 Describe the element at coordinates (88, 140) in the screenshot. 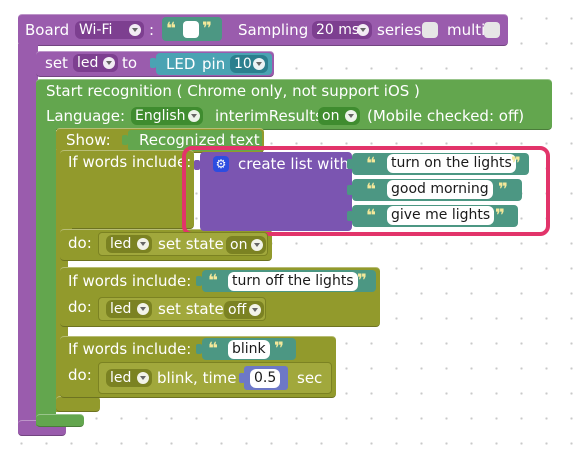

I see `show-label: Show:` at that location.